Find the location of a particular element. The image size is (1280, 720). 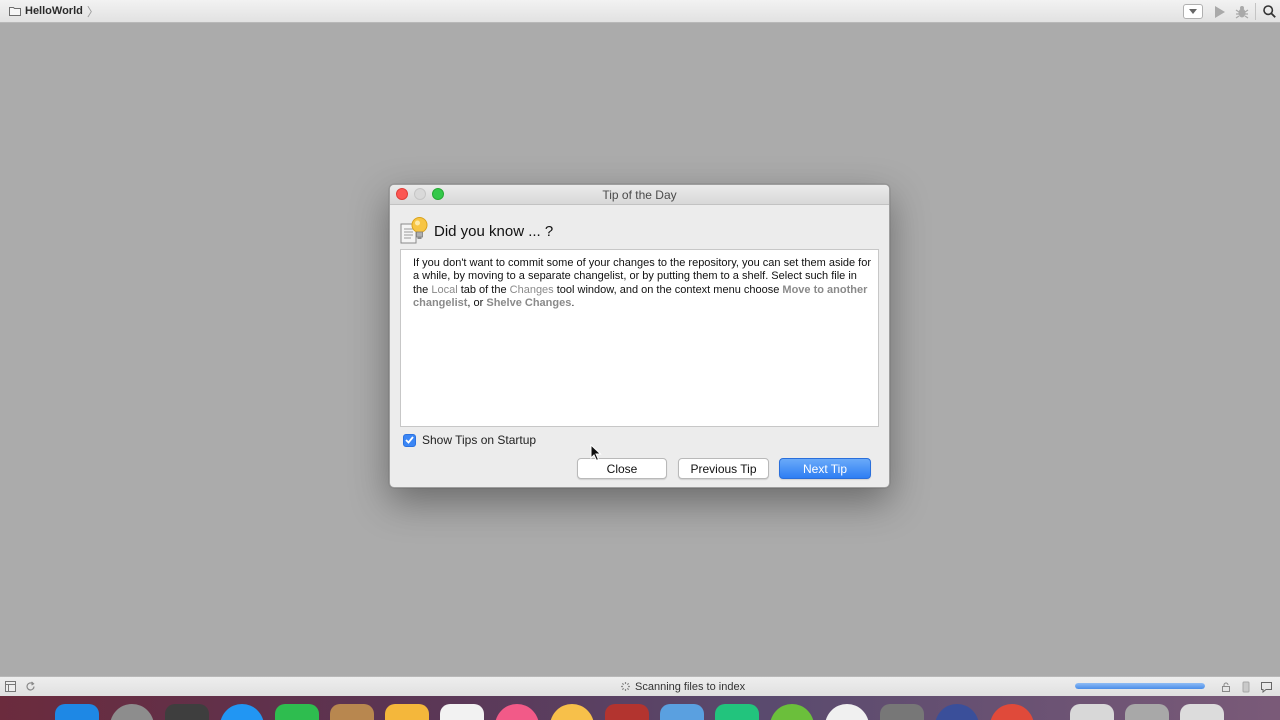

next-tip-button: Next Tip is located at coordinates (825, 468).